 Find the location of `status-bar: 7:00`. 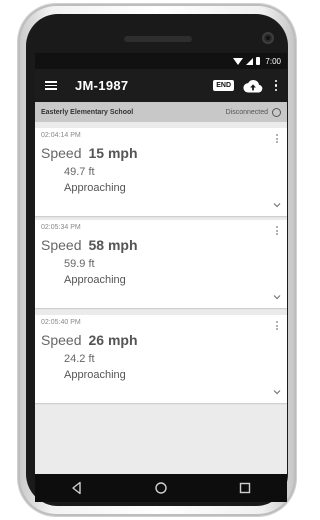

status-bar: 7:00 is located at coordinates (161, 61).